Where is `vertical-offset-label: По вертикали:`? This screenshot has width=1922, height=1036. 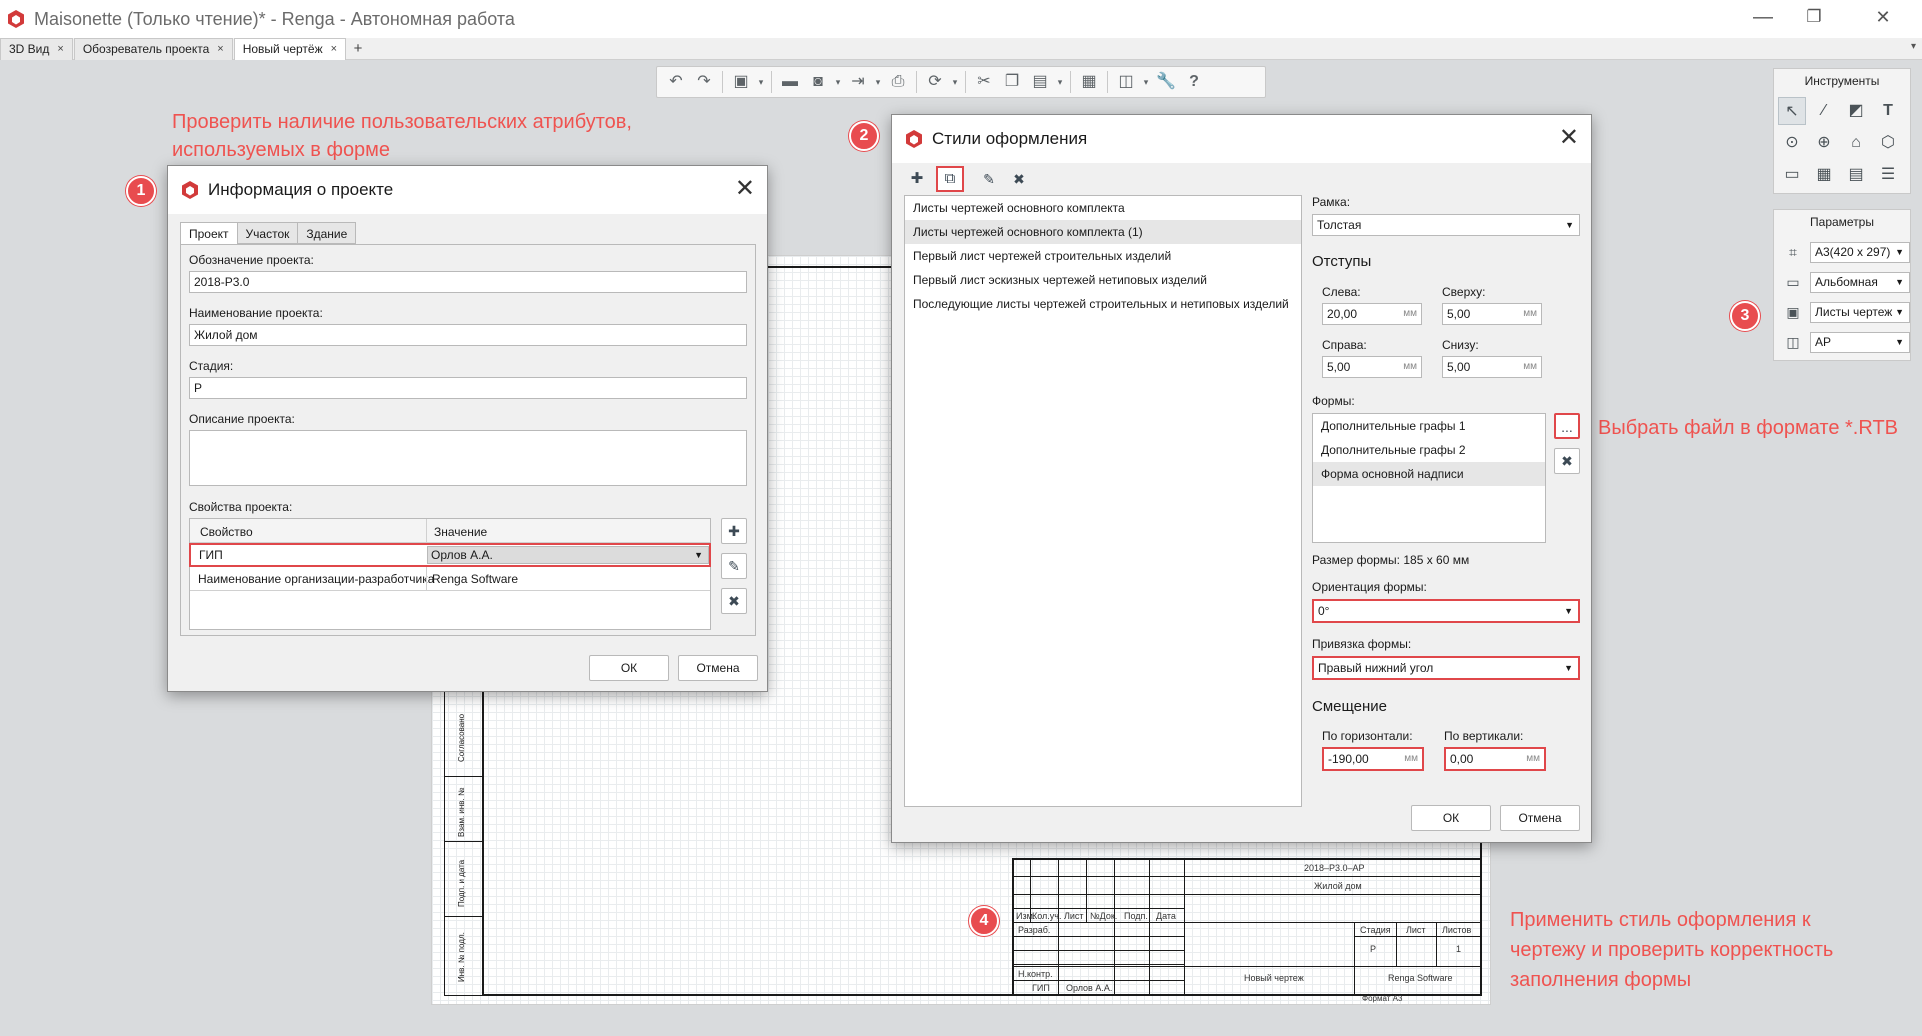
vertical-offset-label: По вертикали: is located at coordinates (1484, 736).